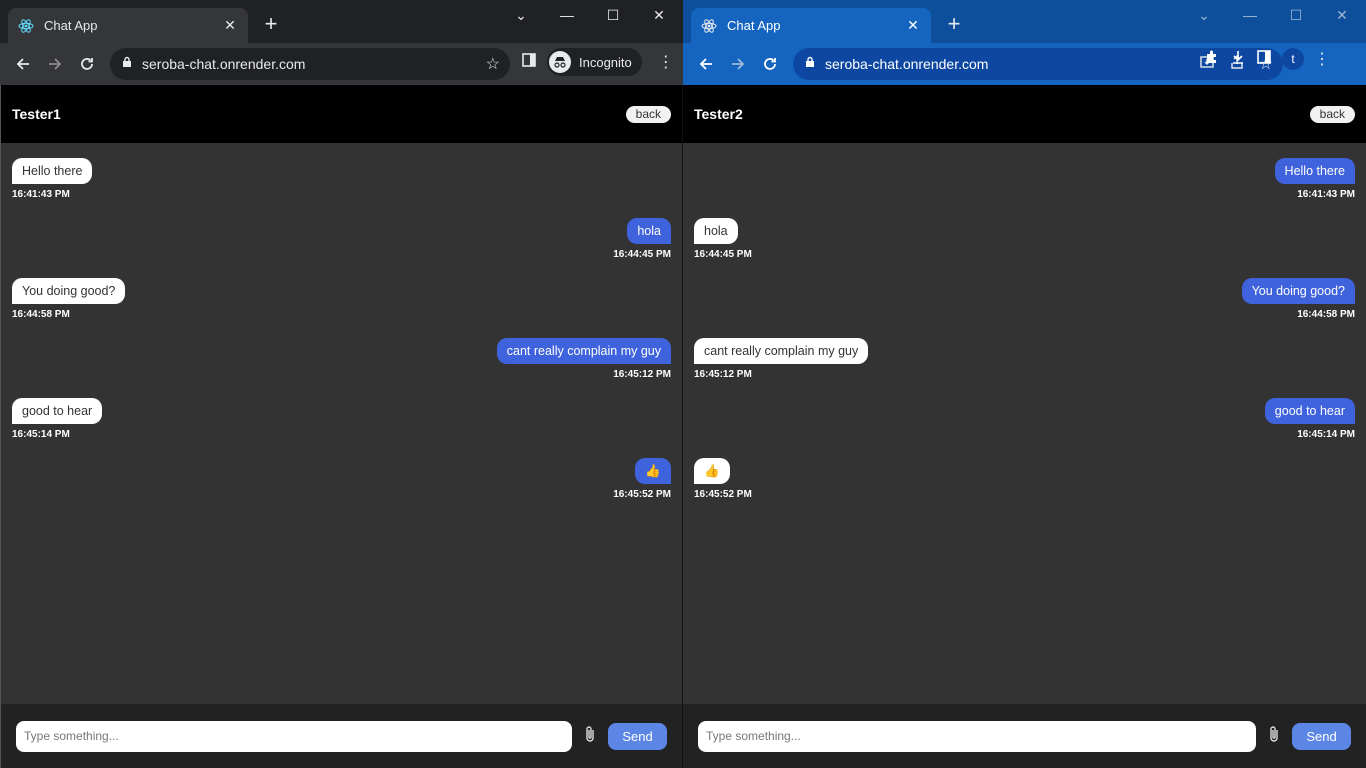 Image resolution: width=1366 pixels, height=768 pixels. I want to click on browser-toolbar: seroba-chat.onrender.com ☆ Incognito ⋮, so click(341, 64).